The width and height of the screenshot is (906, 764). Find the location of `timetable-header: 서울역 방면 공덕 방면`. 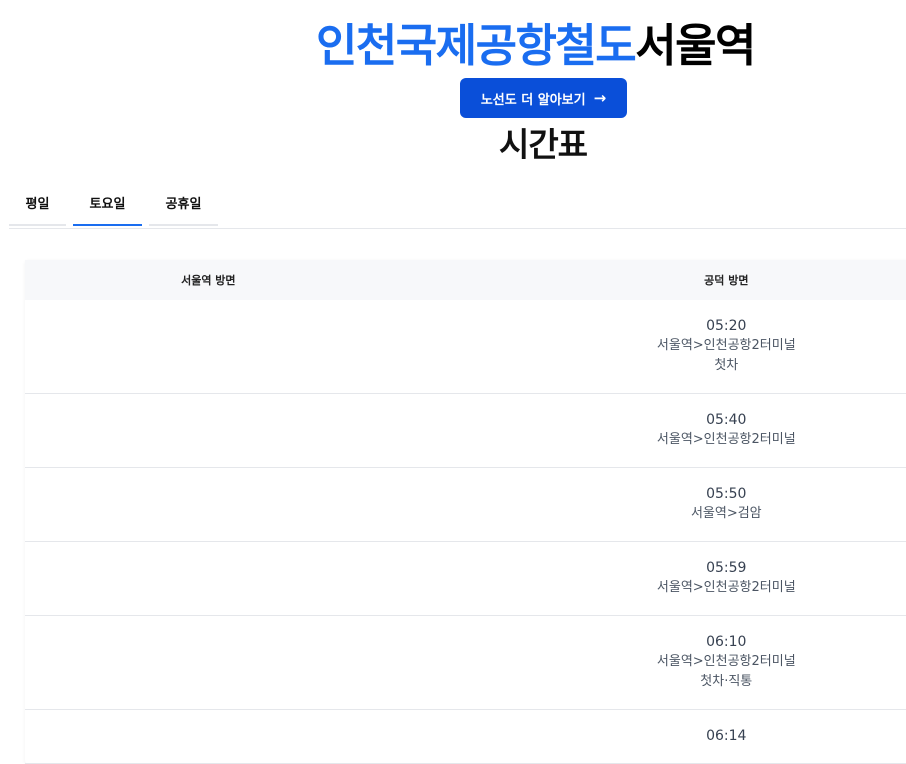

timetable-header: 서울역 방면 공덕 방면 is located at coordinates (465, 280).